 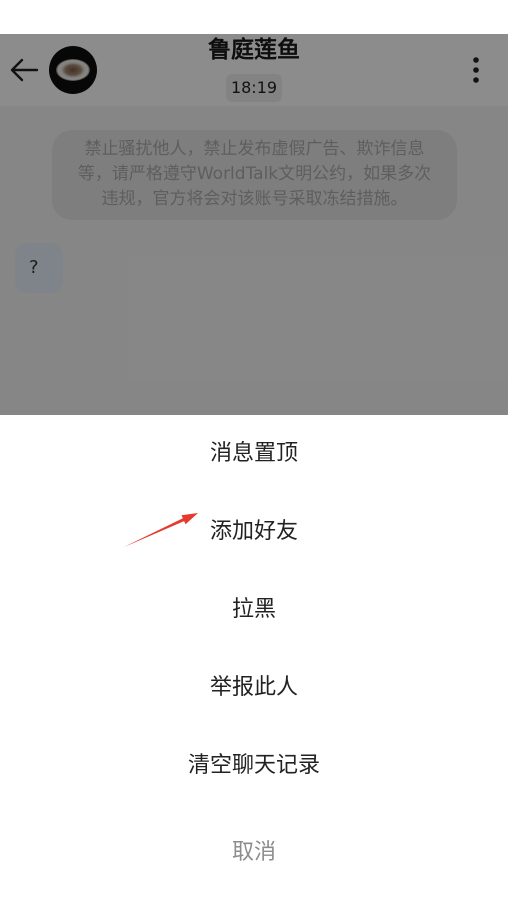 I want to click on menu-item-add-friend: 添加好友, so click(x=254, y=532).